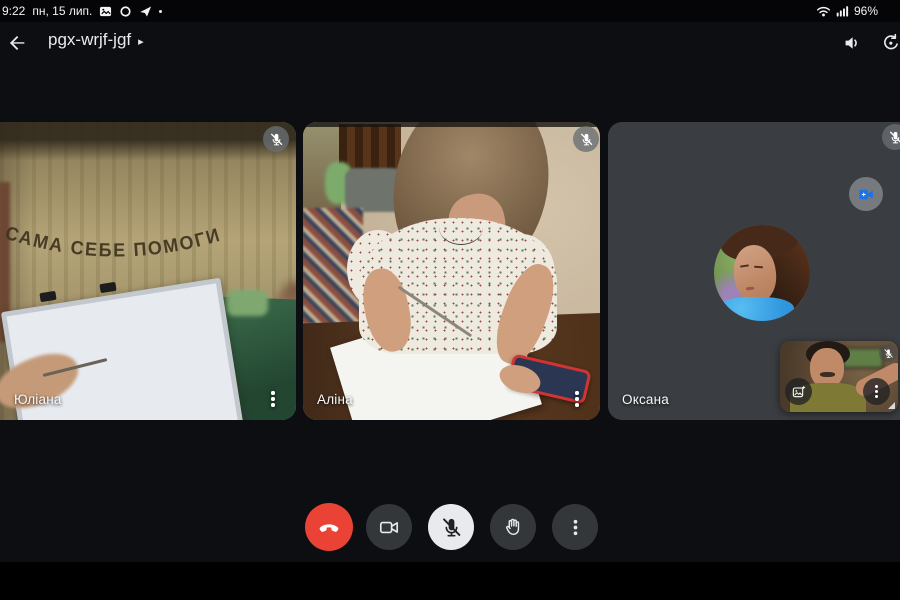  I want to click on effects-button, so click(798, 391).